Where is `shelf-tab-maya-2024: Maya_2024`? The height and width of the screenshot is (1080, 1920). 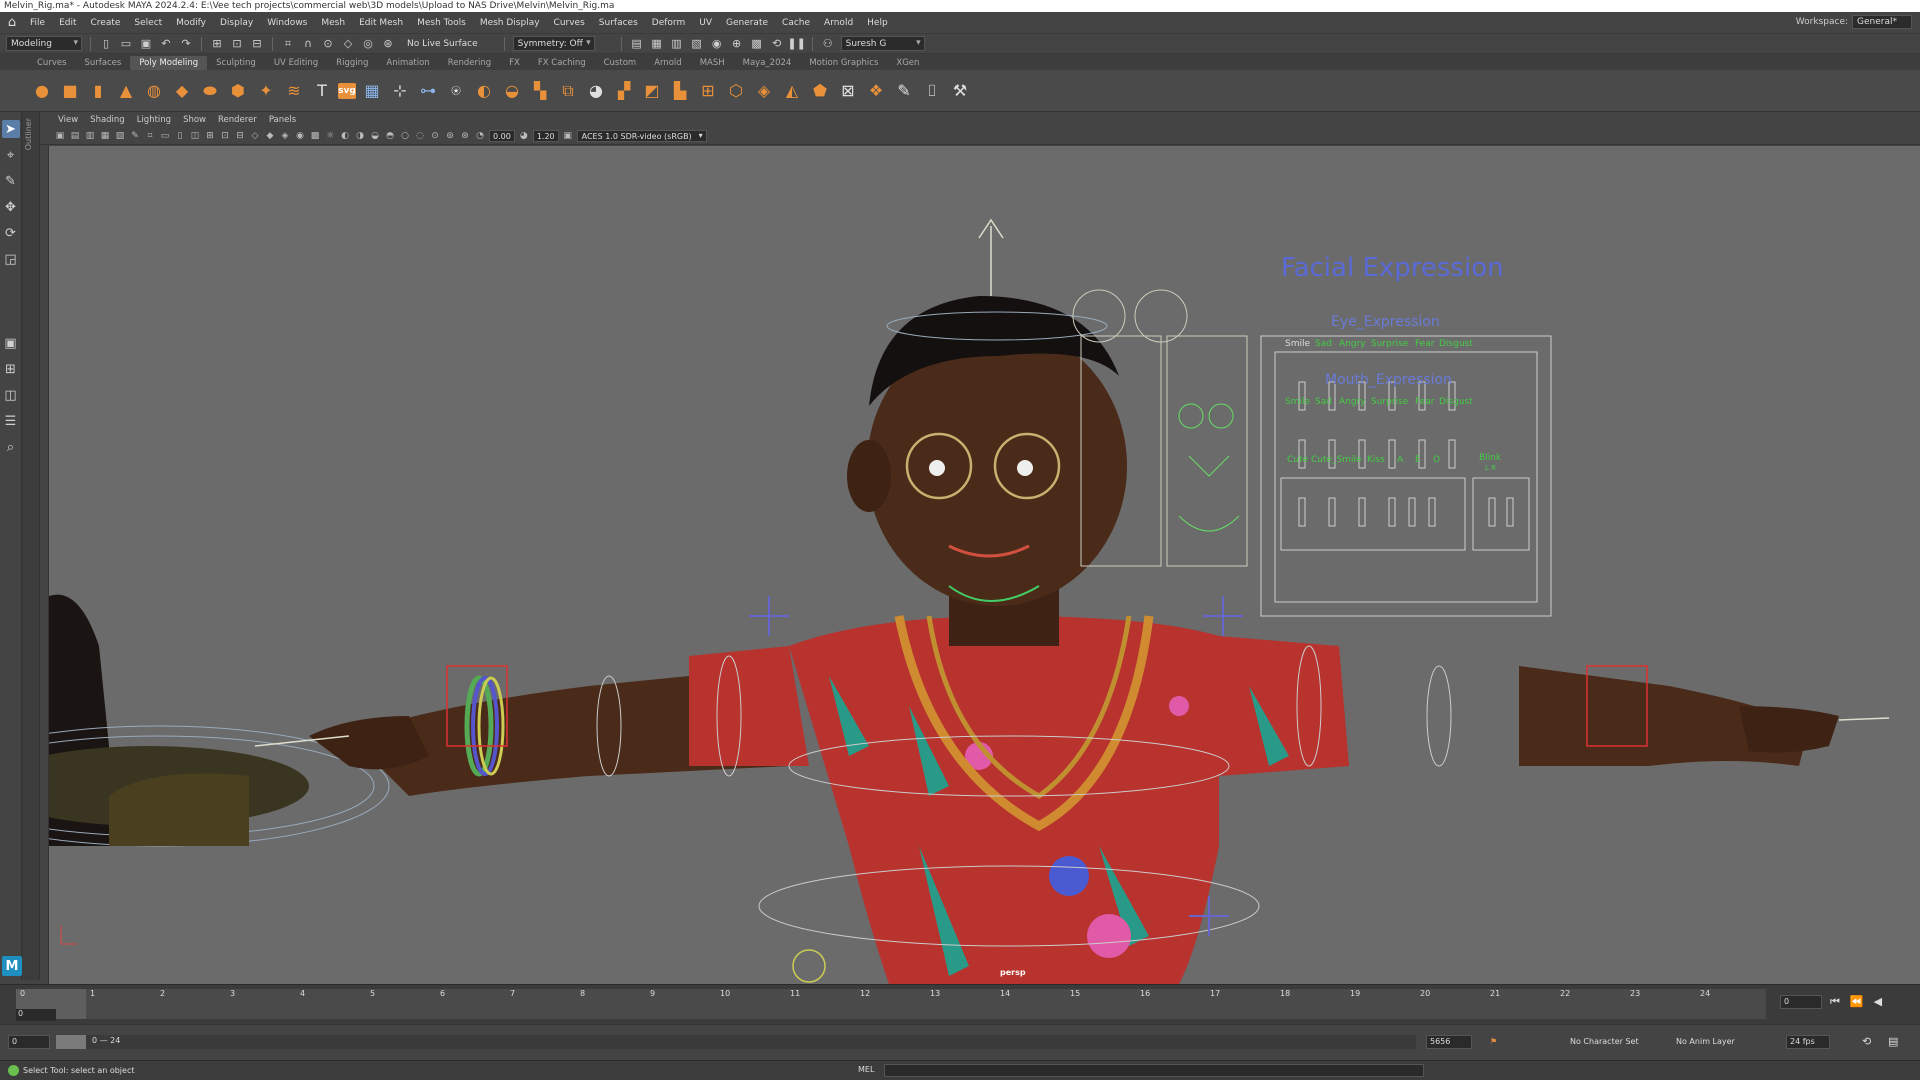
shelf-tab-maya-2024: Maya_2024 is located at coordinates (767, 63).